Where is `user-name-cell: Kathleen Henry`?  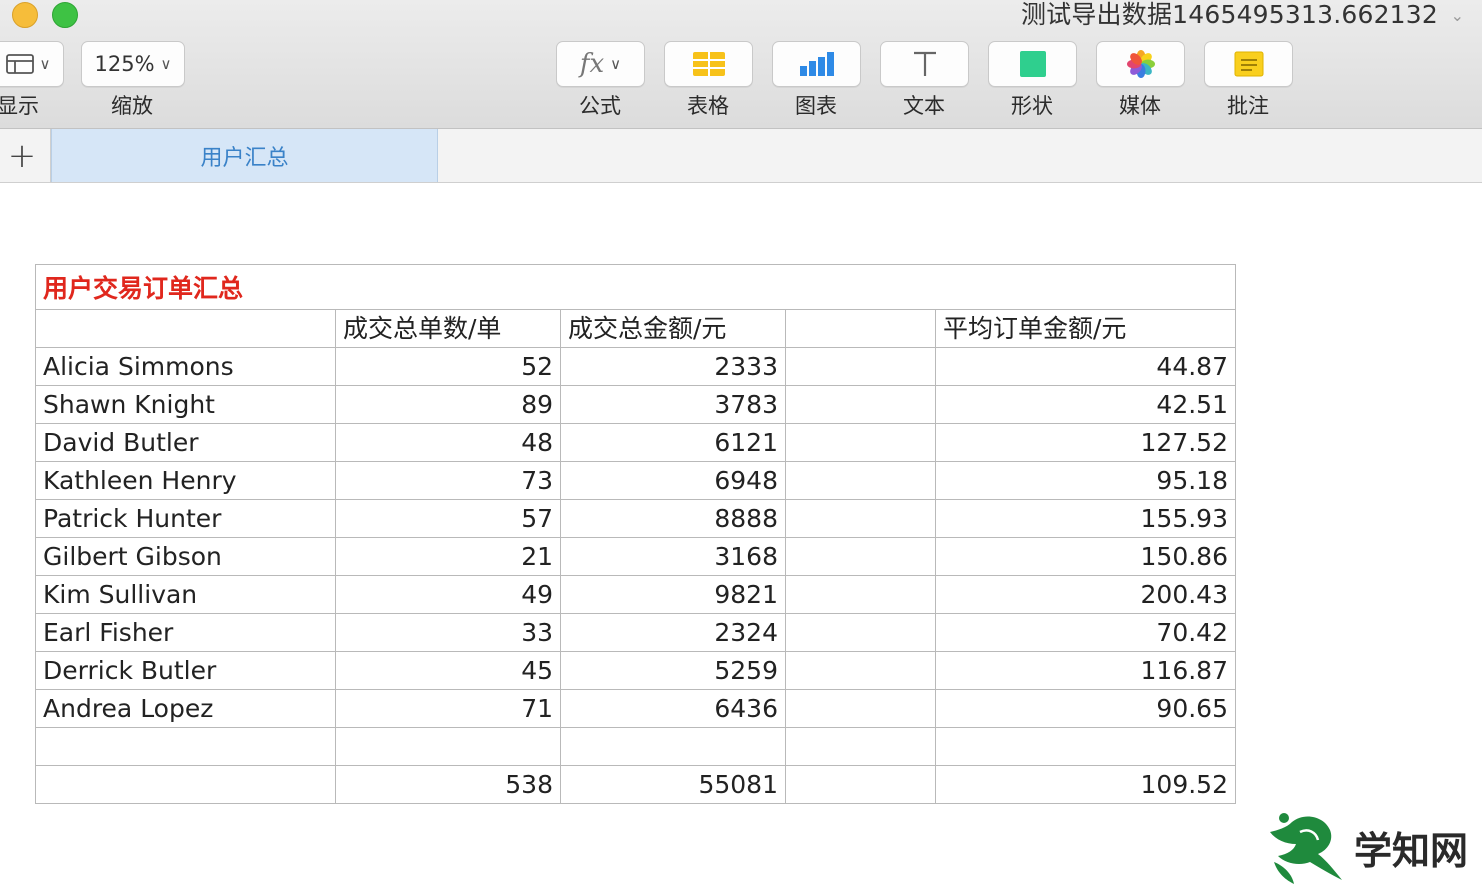 user-name-cell: Kathleen Henry is located at coordinates (185, 480).